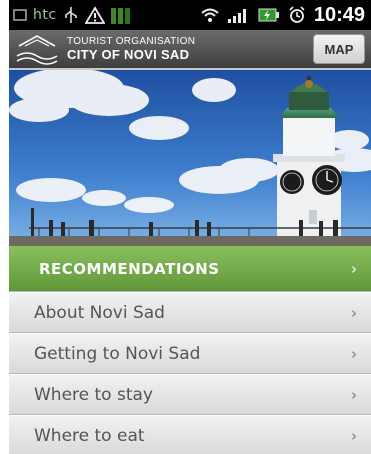 Image resolution: width=371 pixels, height=454 pixels. I want to click on warning-icon, so click(94, 15).